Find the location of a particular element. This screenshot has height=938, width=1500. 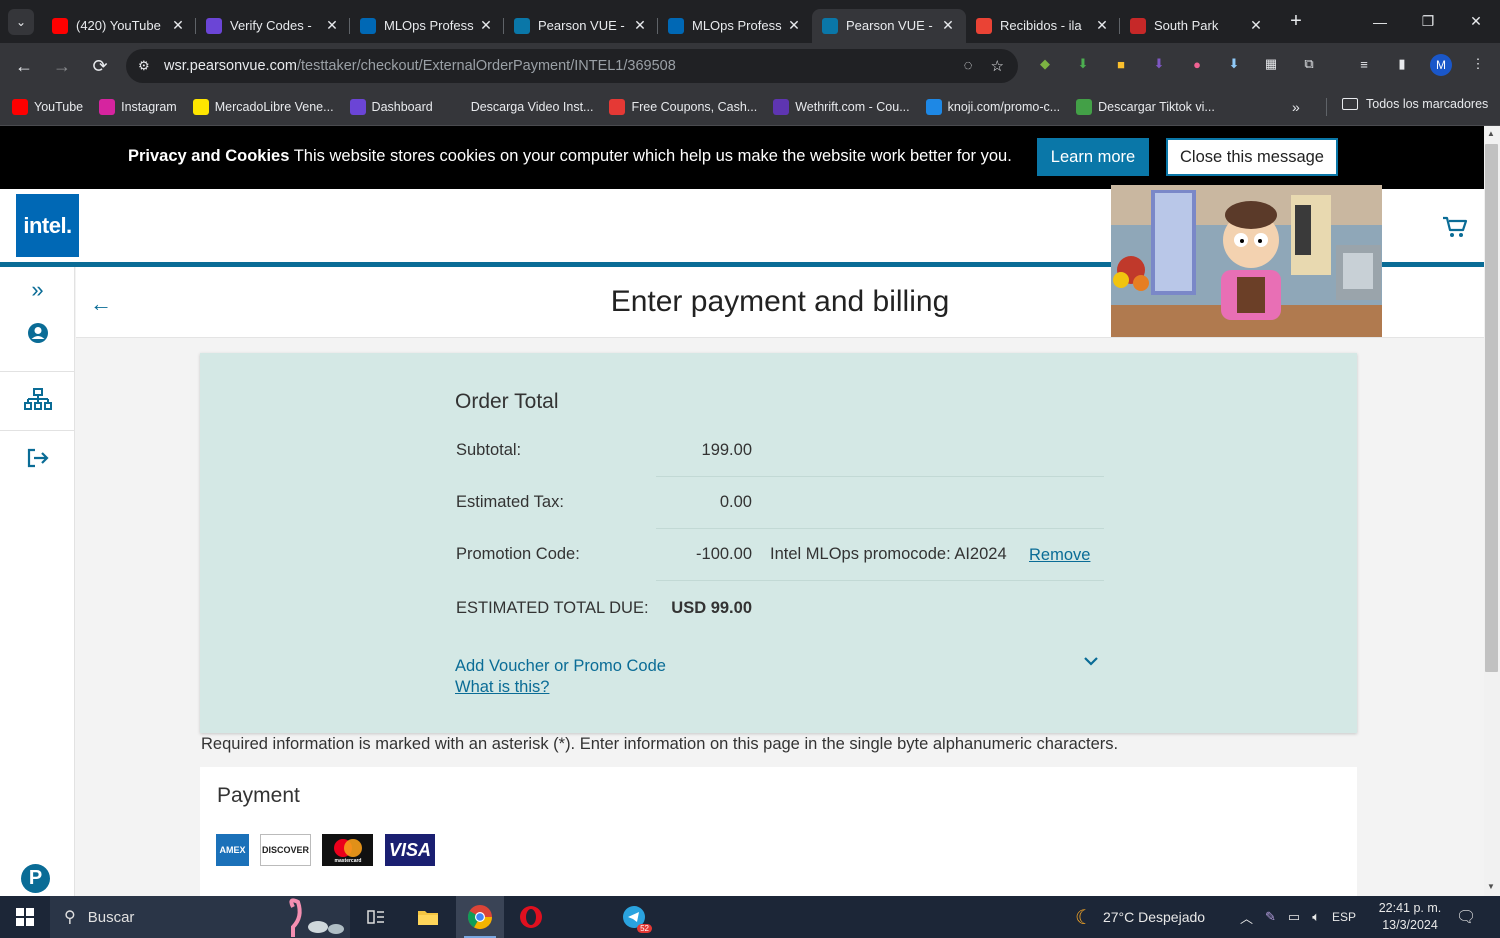

download-icon is located at coordinates (456, 107).